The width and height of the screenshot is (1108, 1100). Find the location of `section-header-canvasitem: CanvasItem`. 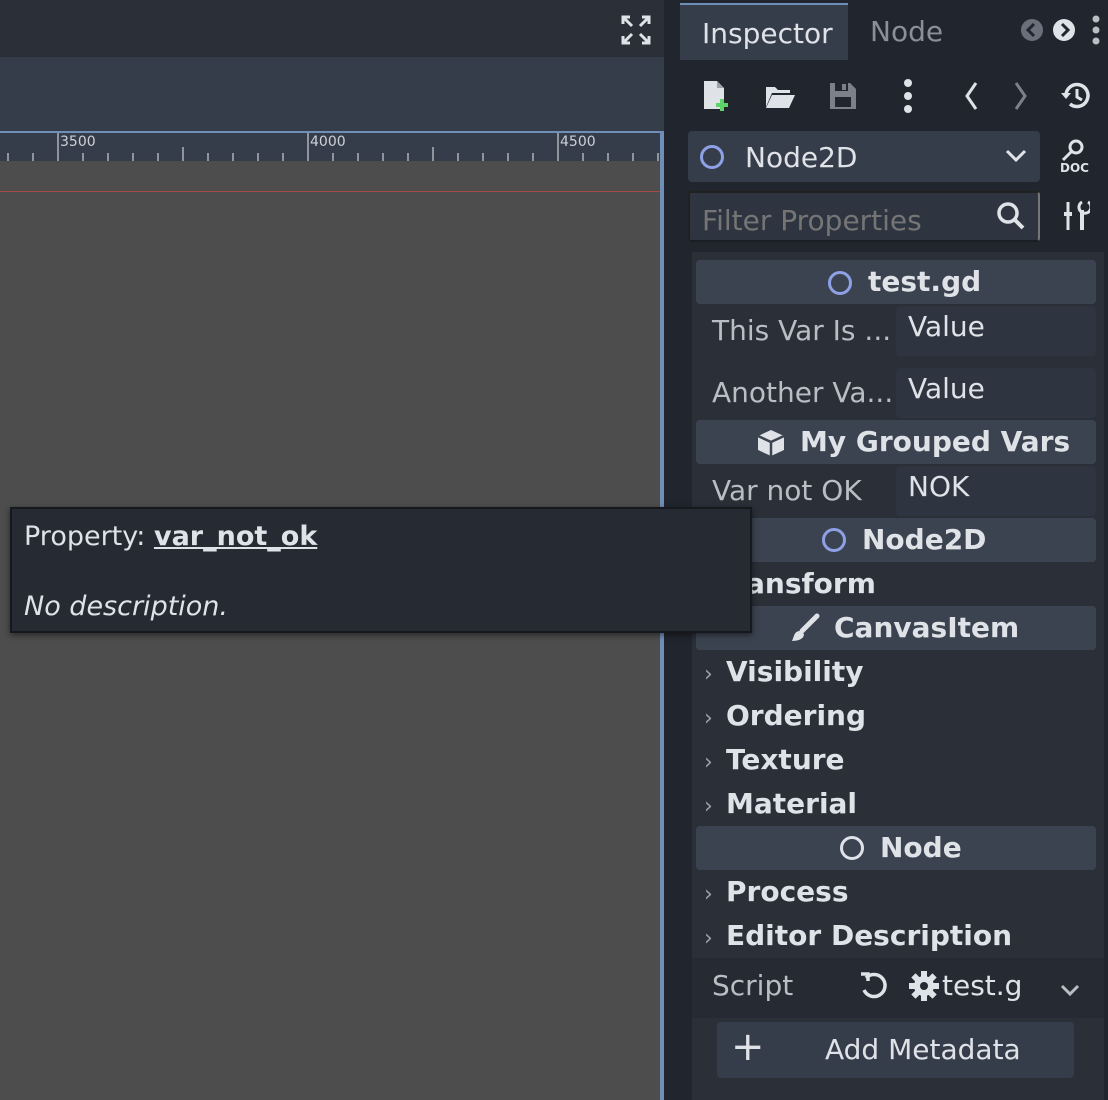

section-header-canvasitem: CanvasItem is located at coordinates (896, 628).